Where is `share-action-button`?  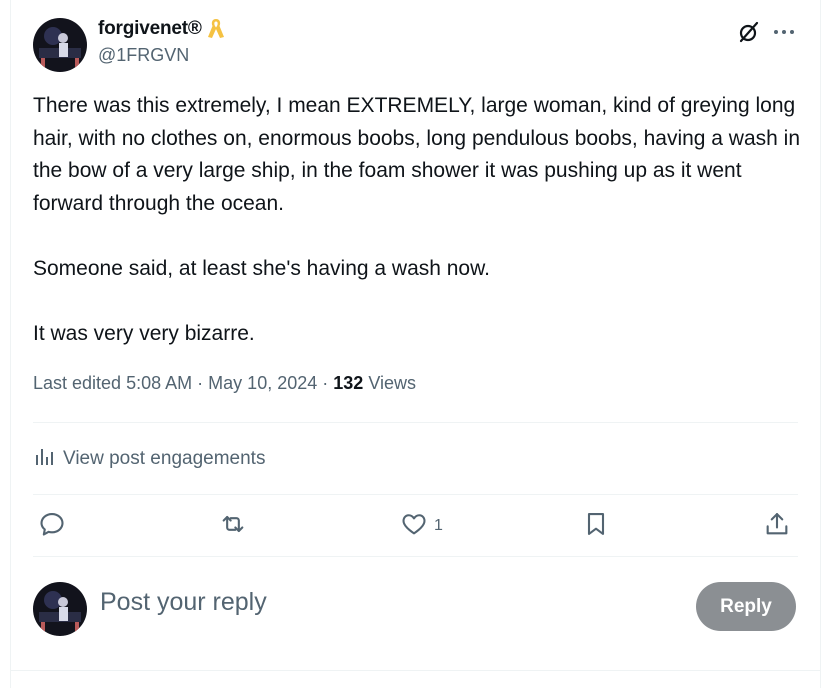 share-action-button is located at coordinates (777, 526).